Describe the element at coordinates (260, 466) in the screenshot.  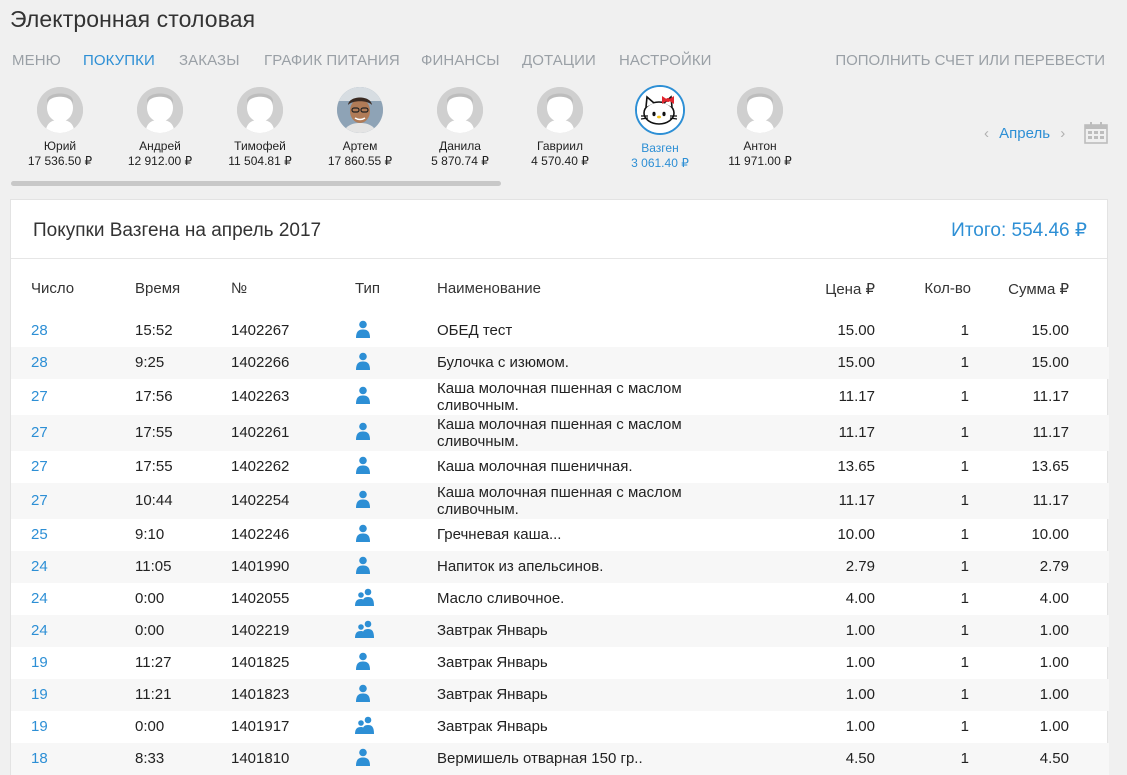
I see `cell-num: 1402262` at that location.